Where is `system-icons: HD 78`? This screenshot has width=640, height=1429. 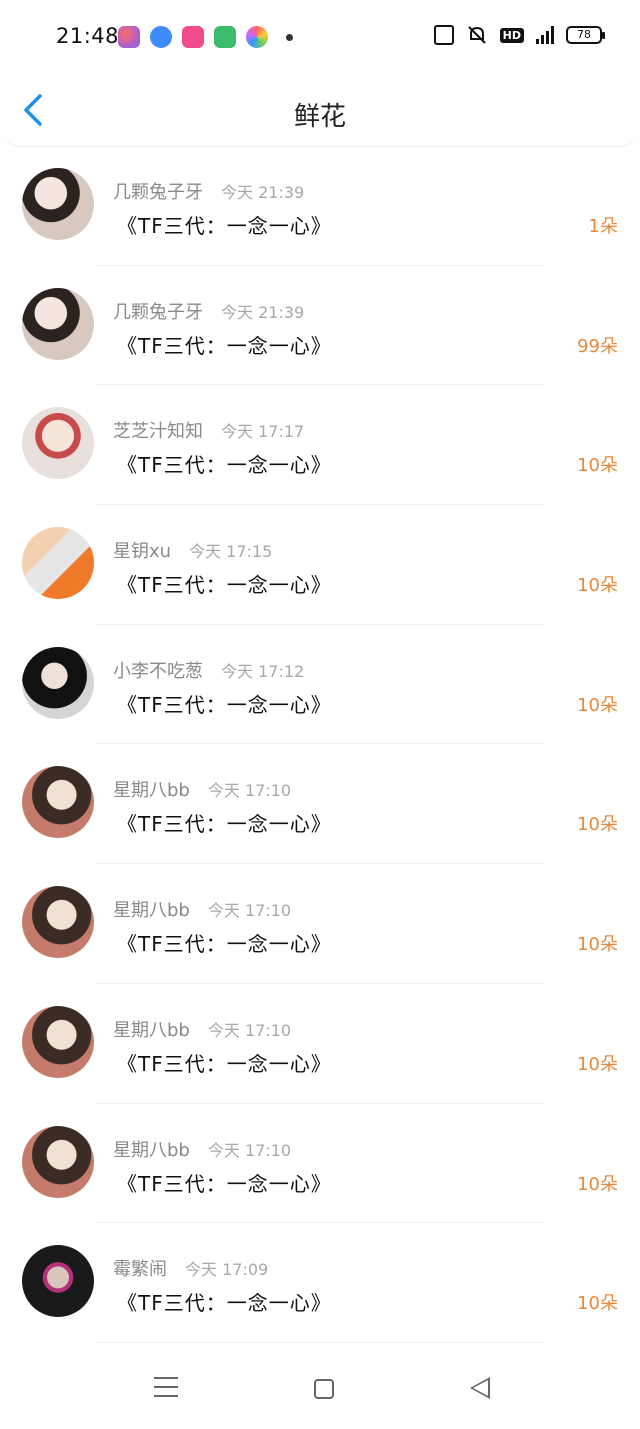 system-icons: HD 78 is located at coordinates (519, 35).